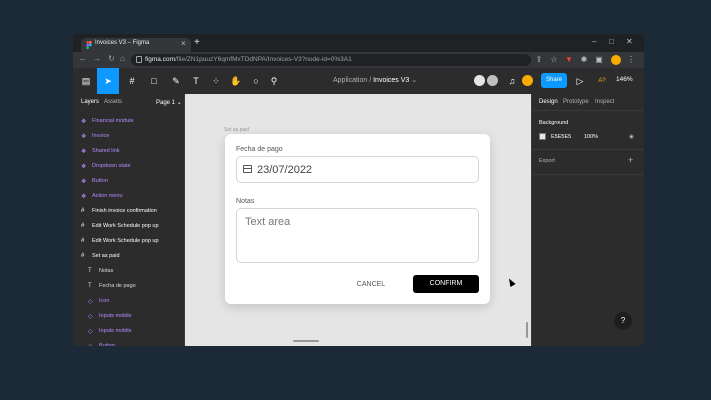 The width and height of the screenshot is (711, 400). Describe the element at coordinates (629, 41) in the screenshot. I see `close-window-button: ✕` at that location.